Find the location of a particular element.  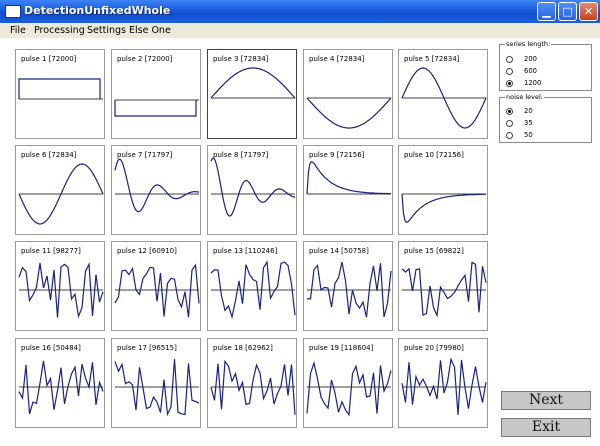

pulse-label: pulse 13 [110246] is located at coordinates (245, 251).